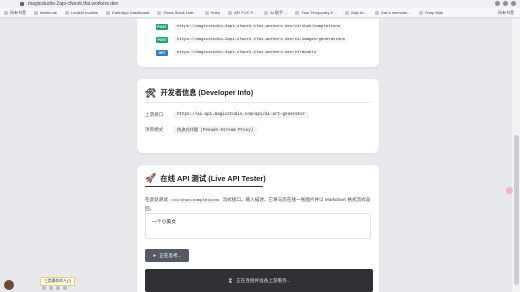  I want to click on mode-label: 项目模式, so click(154, 129).